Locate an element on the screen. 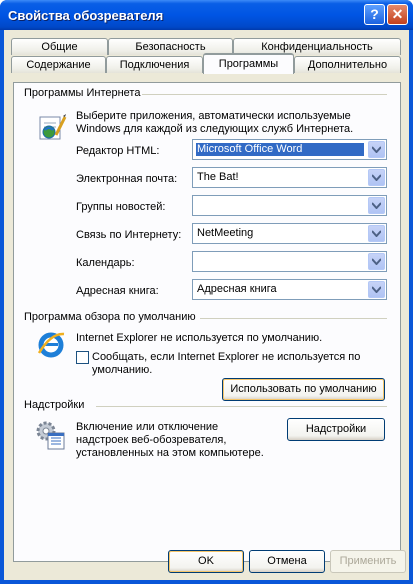  newsgroups-label: Группы новостей: is located at coordinates (121, 207).